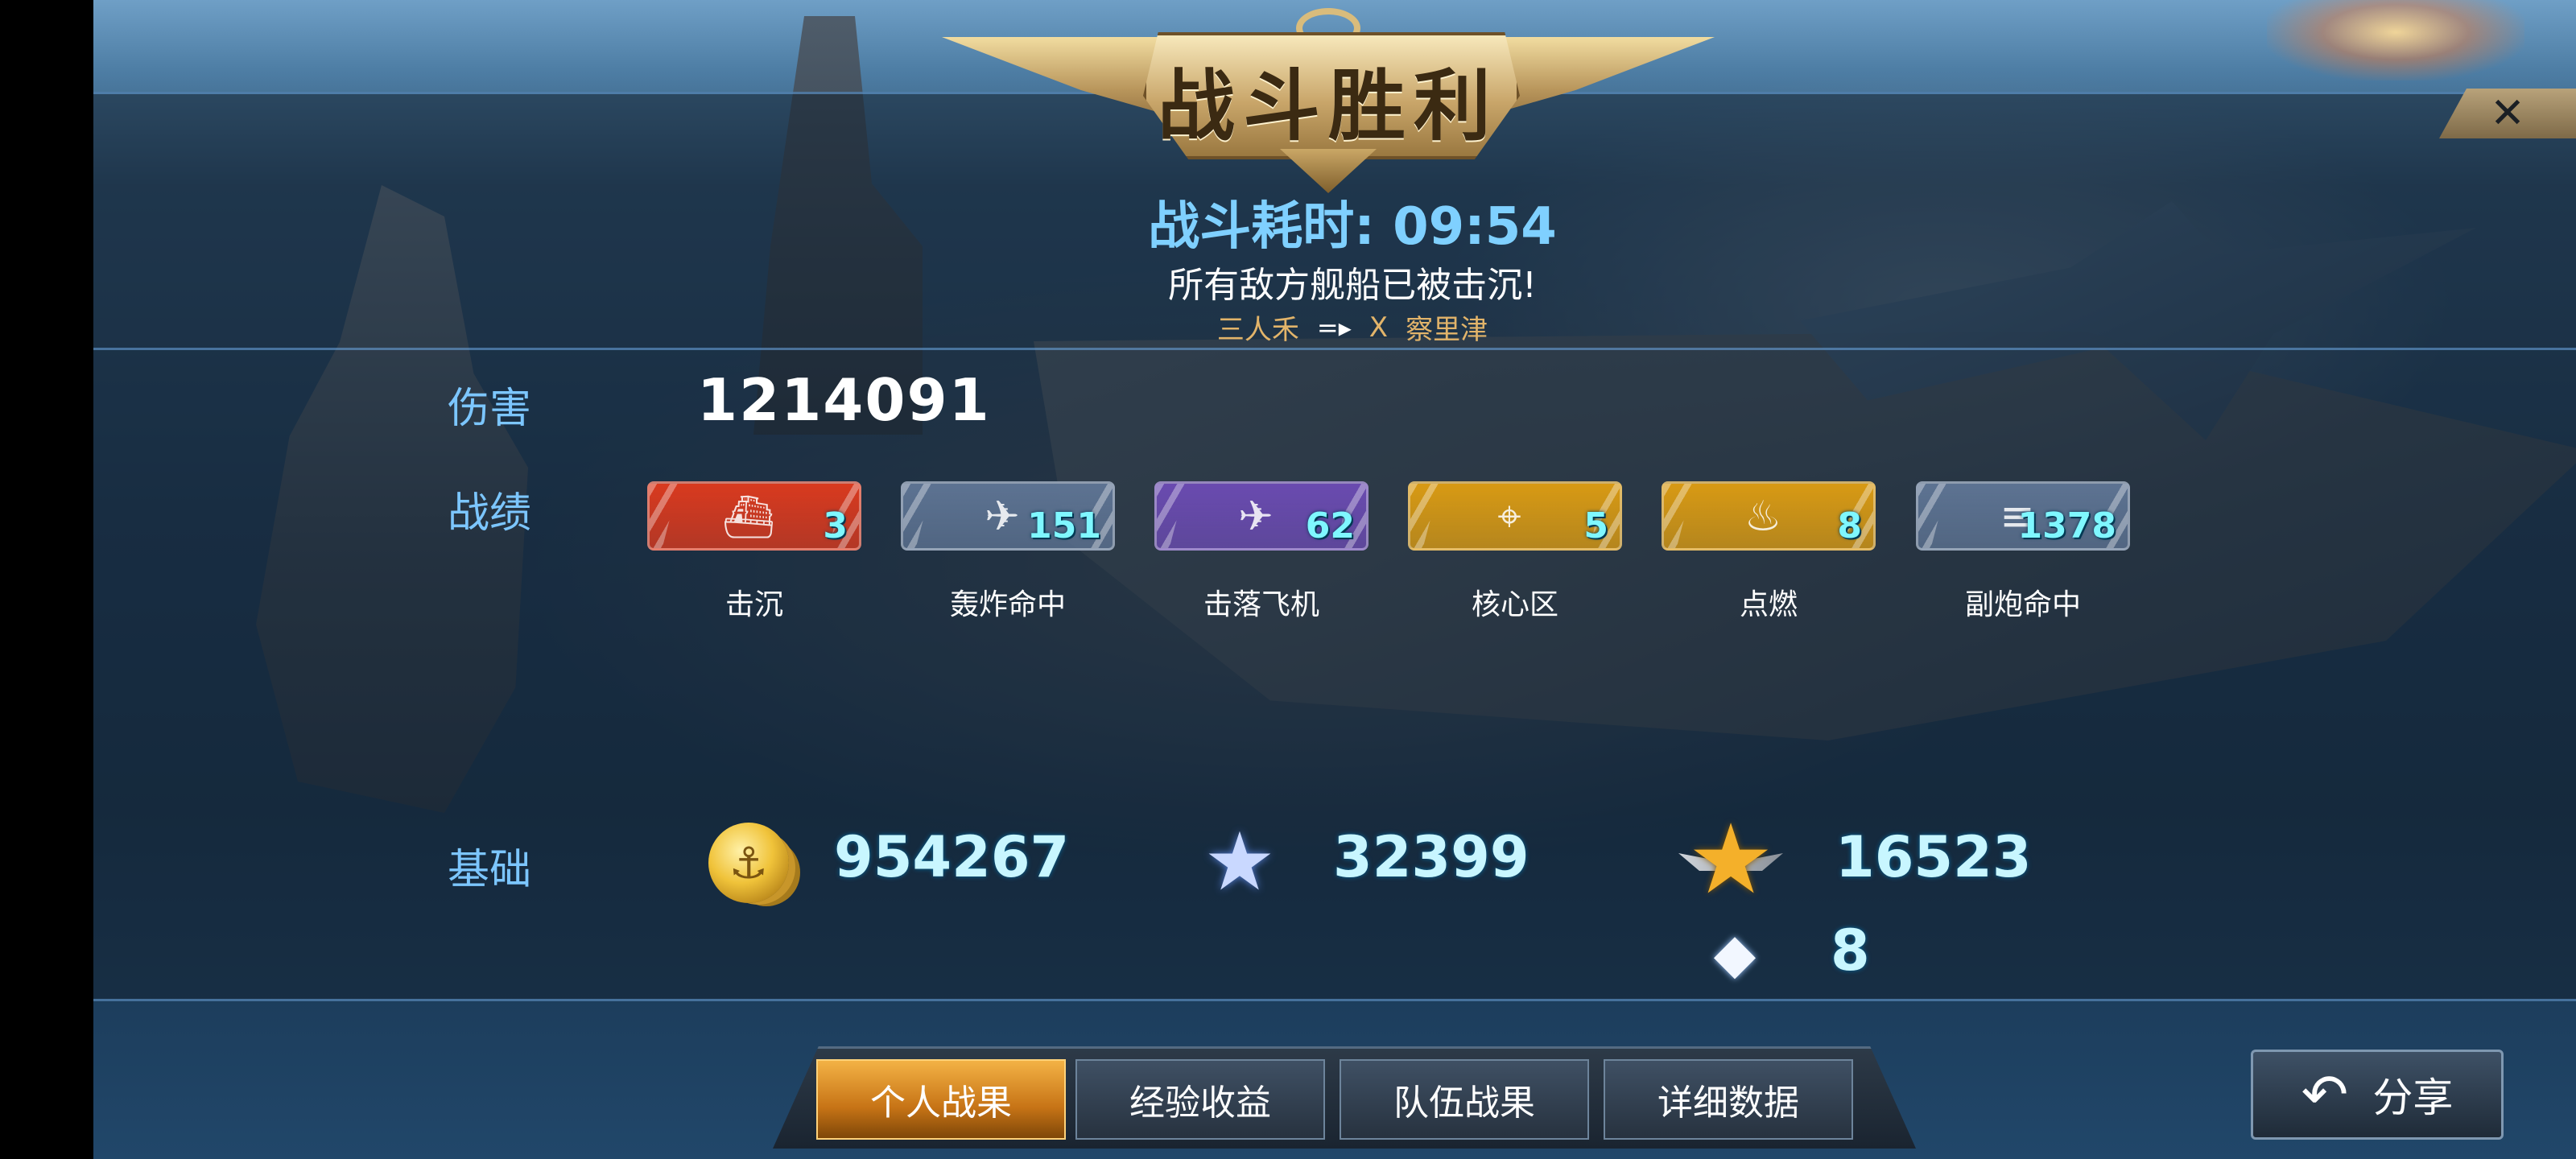  Describe the element at coordinates (1475, 227) in the screenshot. I see `battle-time-value: 09:54` at that location.